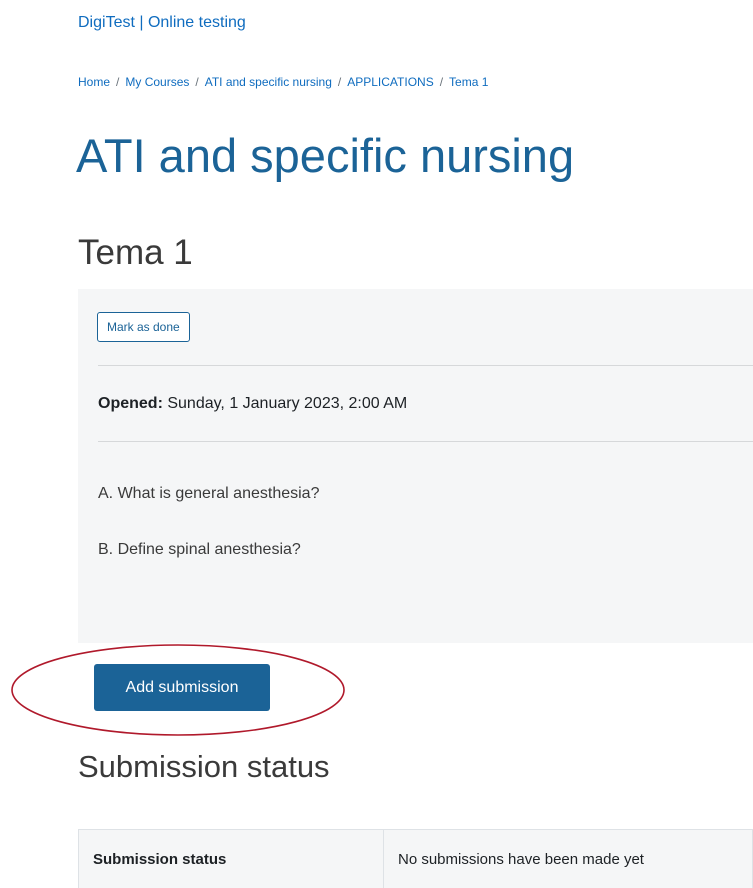  Describe the element at coordinates (231, 858) in the screenshot. I see `submission-status-label: Submission status` at that location.